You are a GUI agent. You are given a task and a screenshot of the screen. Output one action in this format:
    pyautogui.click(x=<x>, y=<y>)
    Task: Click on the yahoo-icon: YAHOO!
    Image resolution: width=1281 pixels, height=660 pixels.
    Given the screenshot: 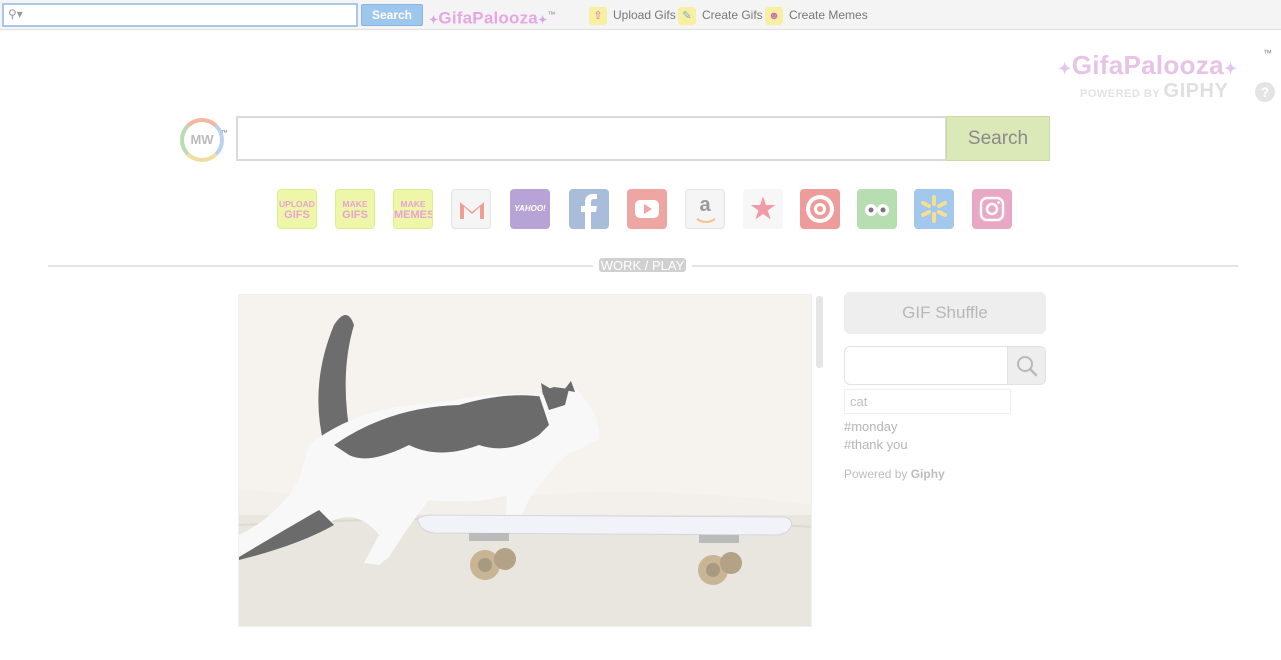 What is the action you would take?
    pyautogui.click(x=530, y=208)
    